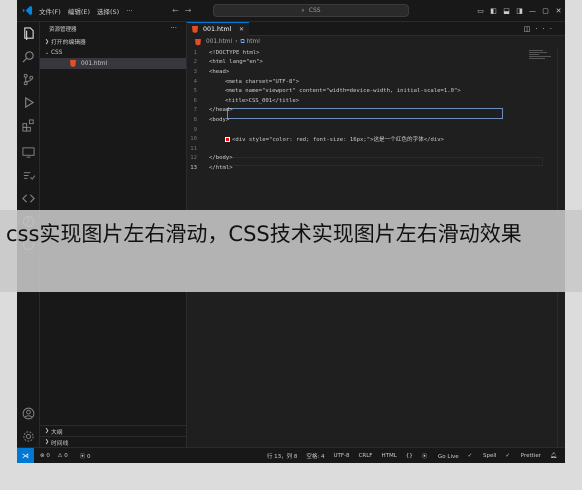  Describe the element at coordinates (28, 152) in the screenshot. I see `remote-explorer-icon` at that location.